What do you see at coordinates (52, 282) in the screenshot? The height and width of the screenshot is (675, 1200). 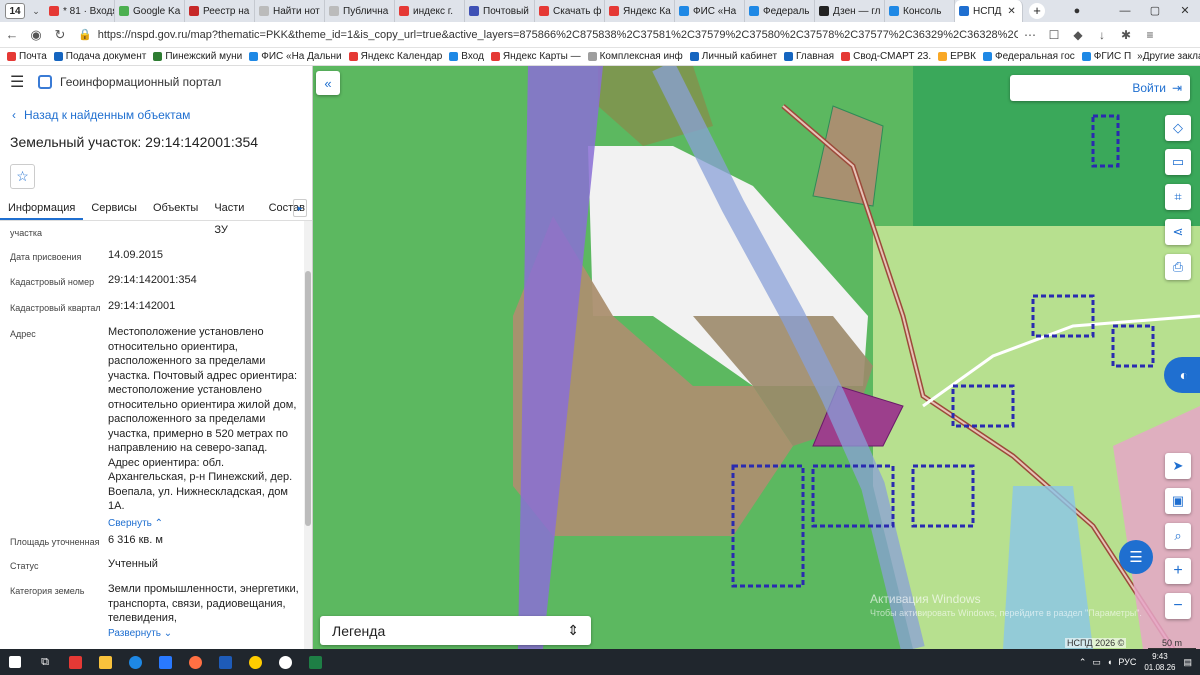 I see `attribute-key: Кадастровый номер` at bounding box center [52, 282].